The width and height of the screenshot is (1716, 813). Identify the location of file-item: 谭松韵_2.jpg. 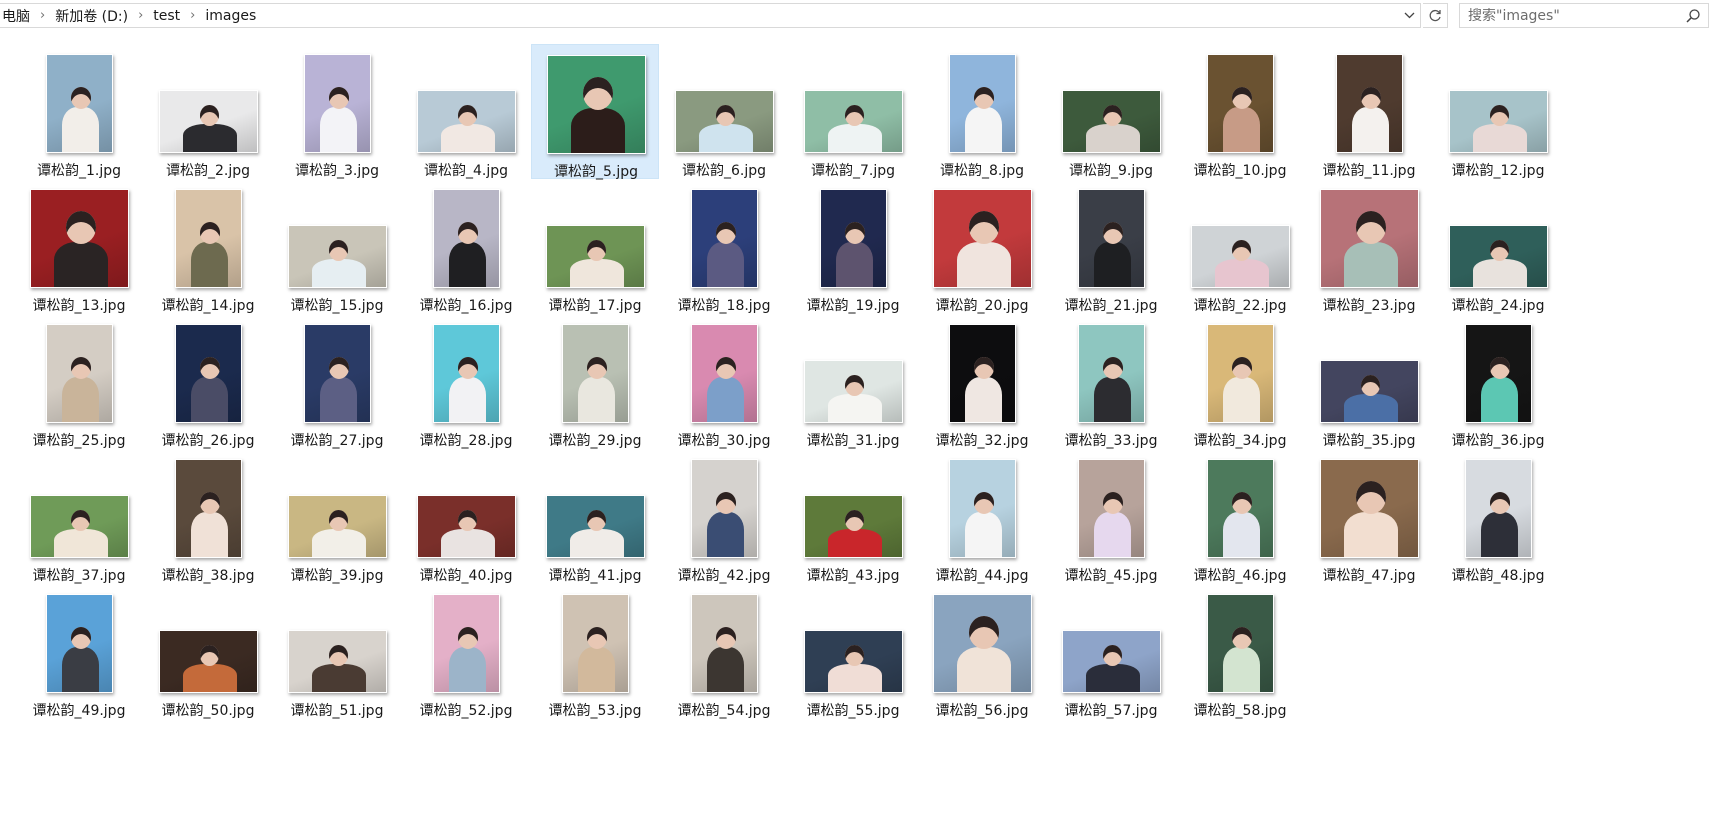
(208, 111).